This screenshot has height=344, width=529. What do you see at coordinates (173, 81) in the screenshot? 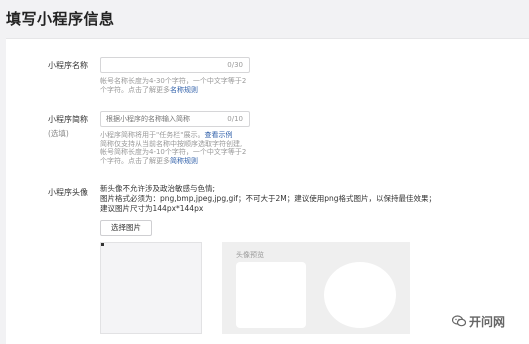
I see `name-hint-line1: 帐号名称长度为4-30个字符，一个中文字等于2` at bounding box center [173, 81].